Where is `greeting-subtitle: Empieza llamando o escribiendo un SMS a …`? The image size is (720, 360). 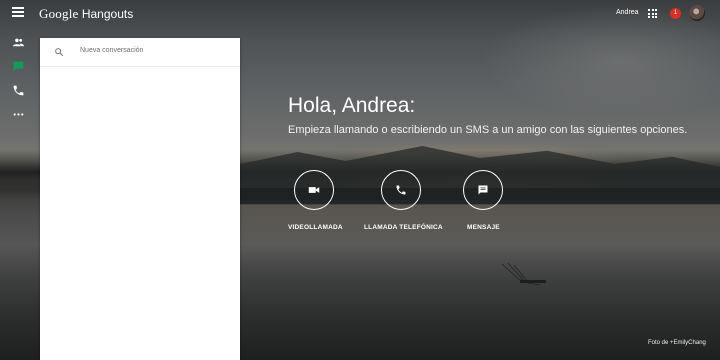 greeting-subtitle: Empieza llamando o escribiendo un SMS a … is located at coordinates (488, 130).